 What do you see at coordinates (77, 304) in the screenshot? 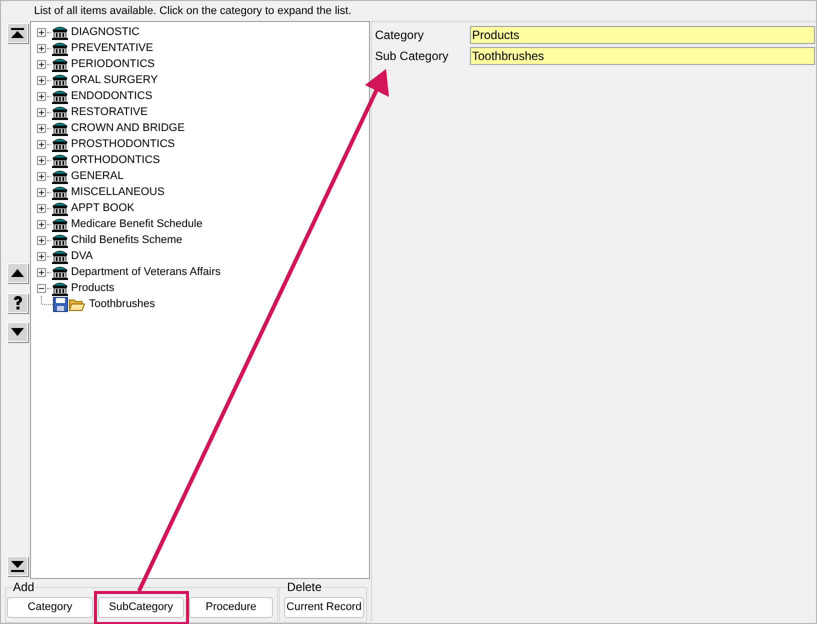
I see `folder-icon` at bounding box center [77, 304].